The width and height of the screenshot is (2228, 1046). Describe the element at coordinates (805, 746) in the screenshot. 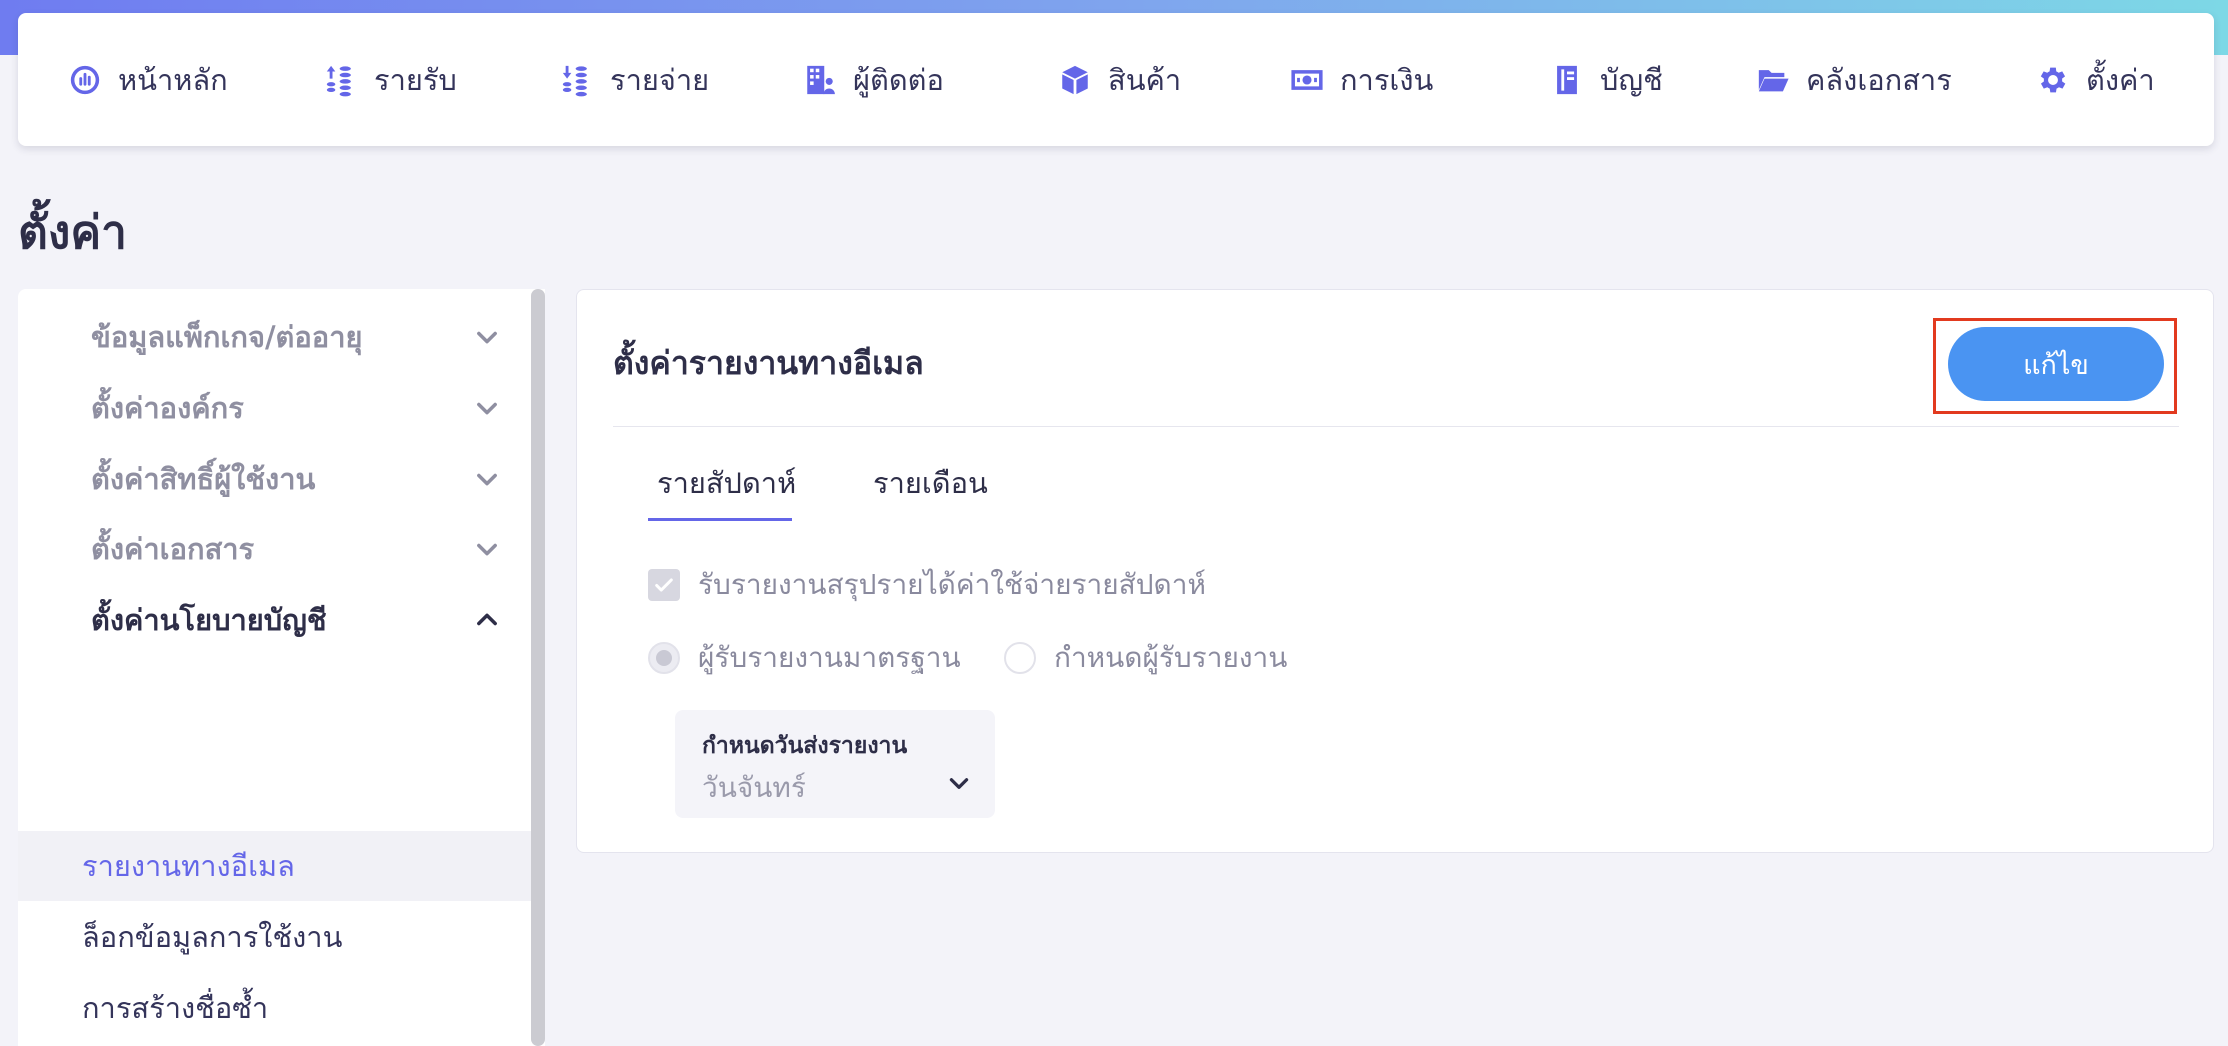

I see `select-label: กำหนดวันส่งรายงาน` at that location.